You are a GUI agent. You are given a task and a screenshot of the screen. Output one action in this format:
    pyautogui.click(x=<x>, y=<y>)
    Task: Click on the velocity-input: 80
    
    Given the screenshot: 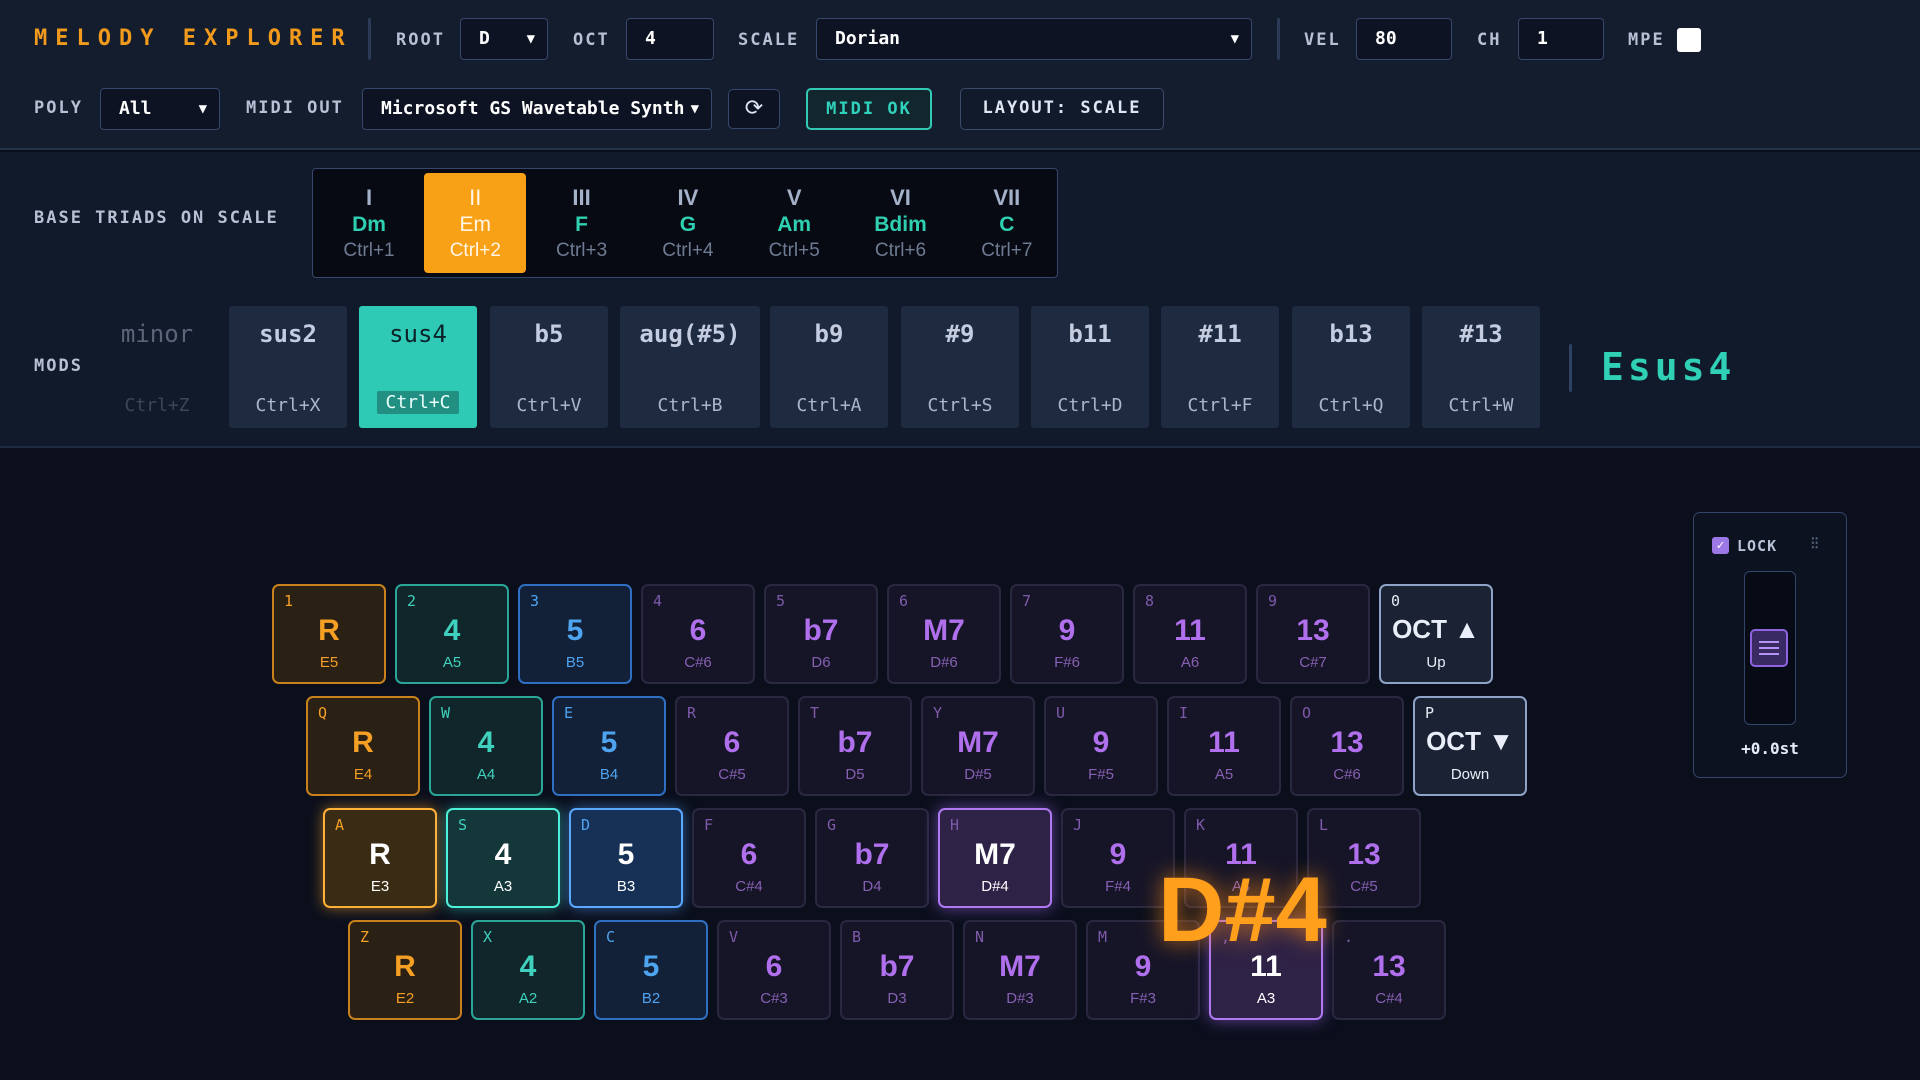 What is the action you would take?
    pyautogui.click(x=1404, y=39)
    